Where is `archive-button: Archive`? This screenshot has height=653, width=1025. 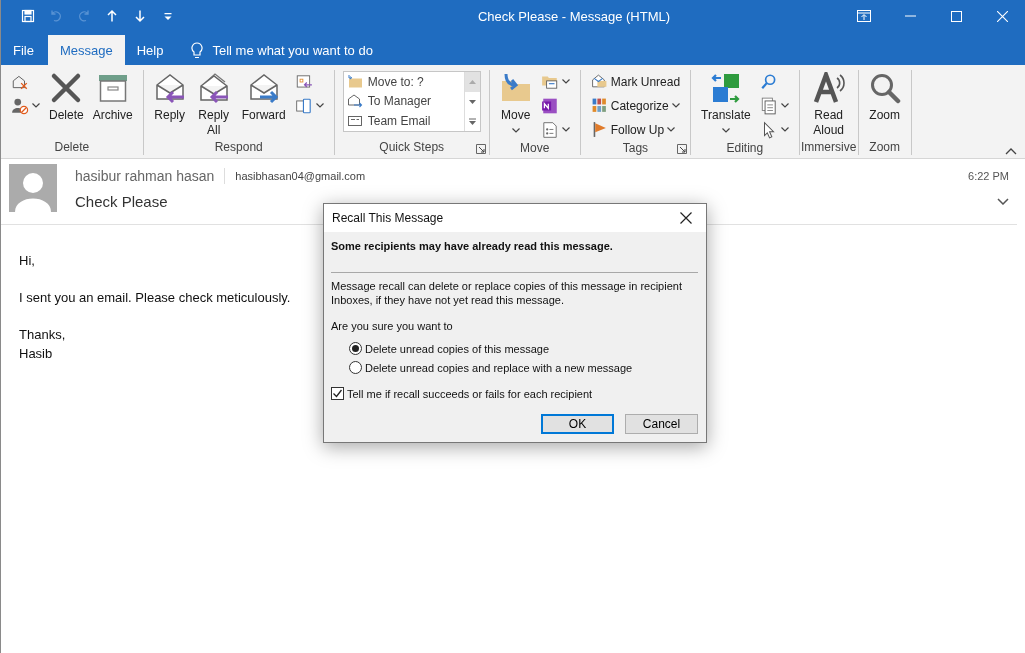
archive-button: Archive is located at coordinates (112, 97).